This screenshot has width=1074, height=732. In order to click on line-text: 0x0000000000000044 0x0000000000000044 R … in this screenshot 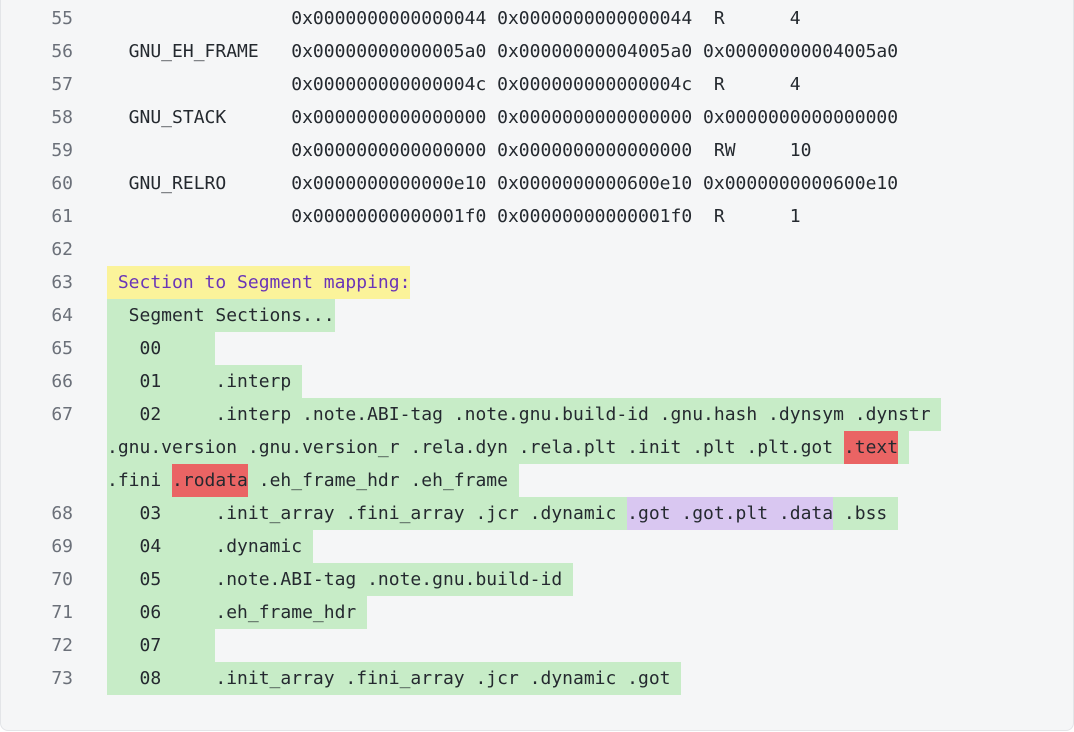, I will do `click(454, 18)`.